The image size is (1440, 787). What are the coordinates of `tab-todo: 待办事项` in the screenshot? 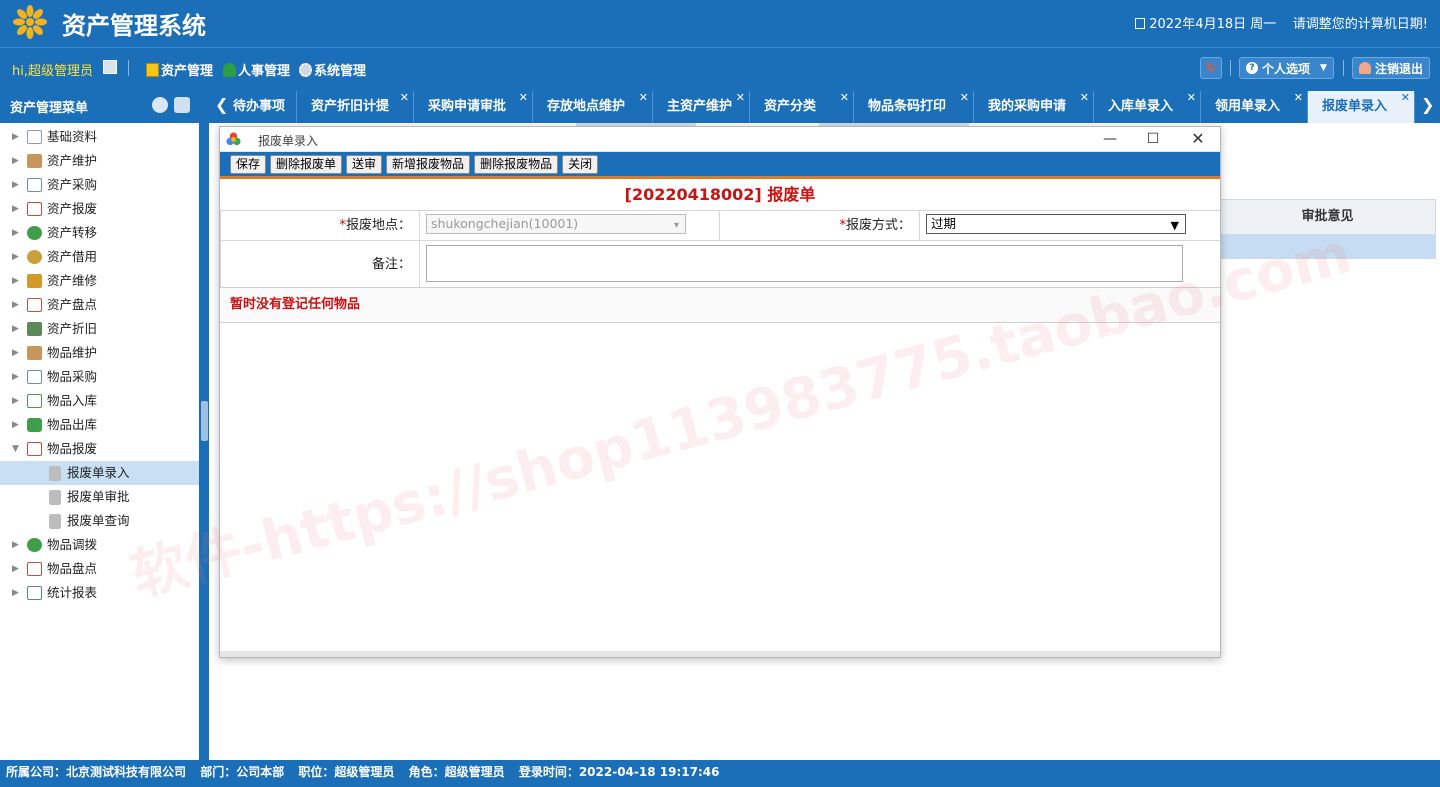 It's located at (264, 107).